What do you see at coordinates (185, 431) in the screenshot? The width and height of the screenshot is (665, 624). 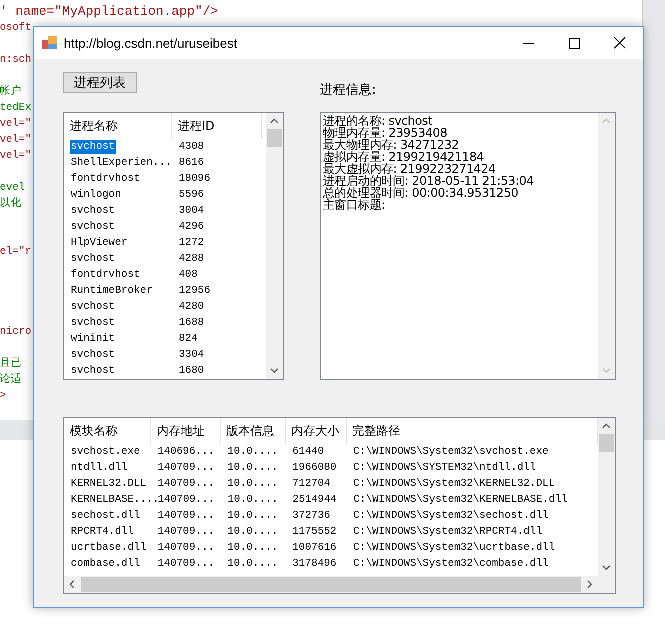 I see `column-header: 内存地址` at bounding box center [185, 431].